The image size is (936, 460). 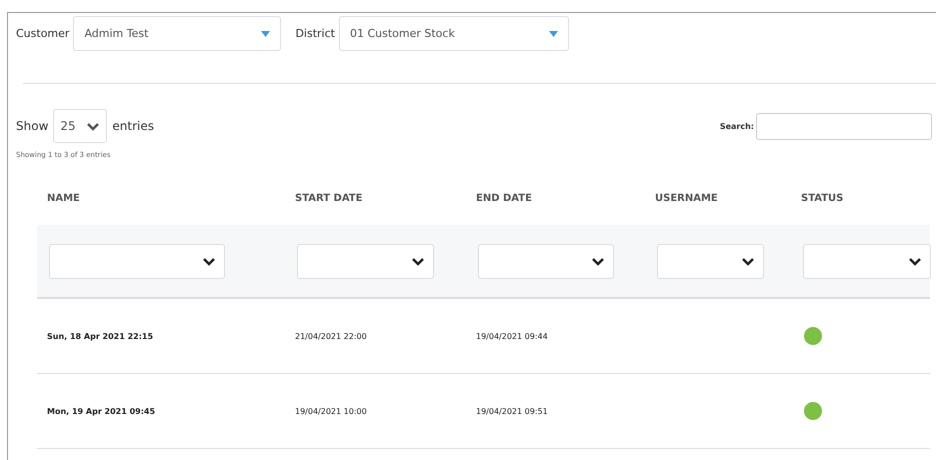 I want to click on table-cell-text: 19/04/2021 09:51, so click(x=512, y=411).